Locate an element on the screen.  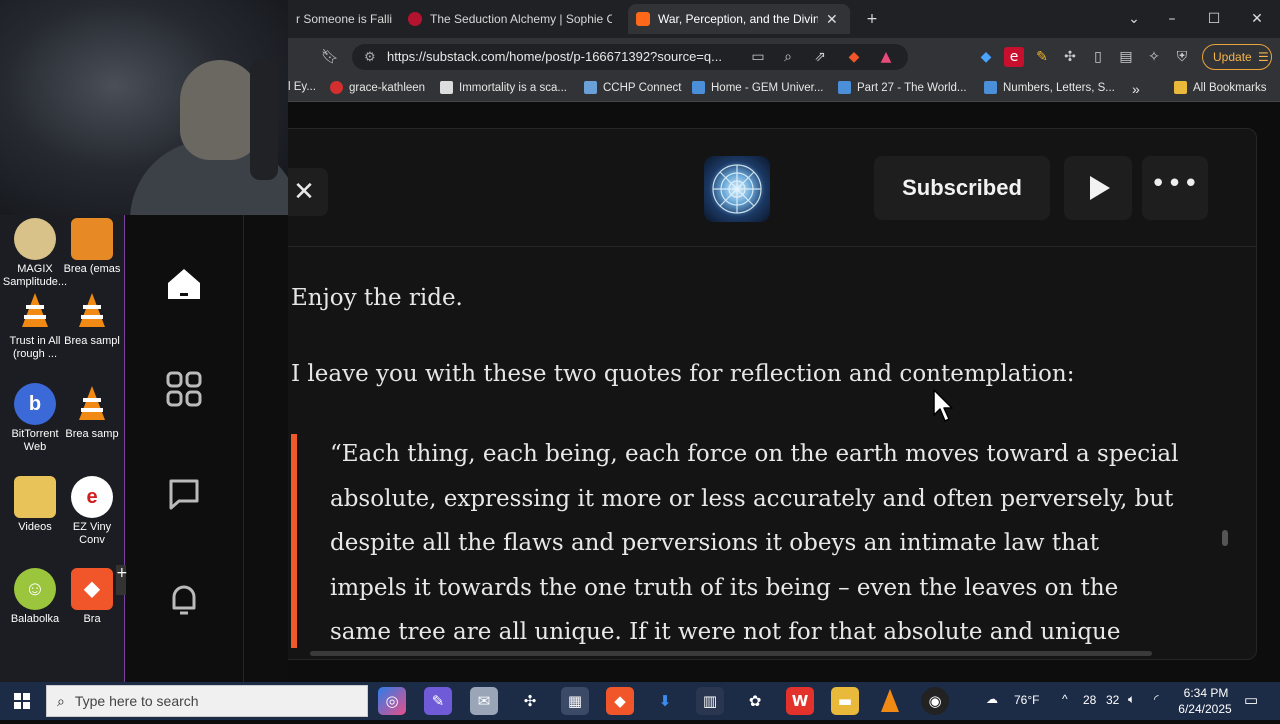
close-window-button: ✕ is located at coordinates (1257, 19).